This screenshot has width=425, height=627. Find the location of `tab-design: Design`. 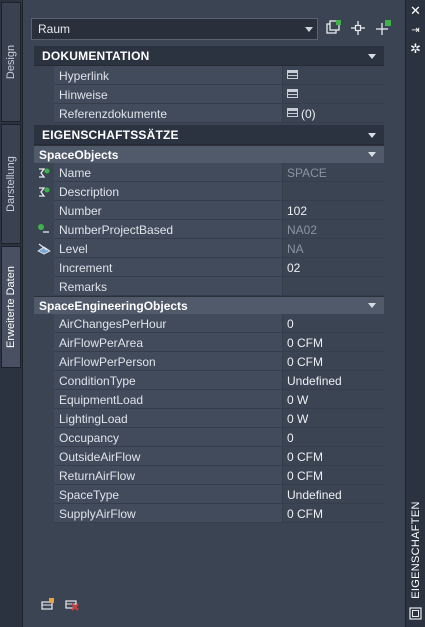

tab-design: Design is located at coordinates (11, 62).